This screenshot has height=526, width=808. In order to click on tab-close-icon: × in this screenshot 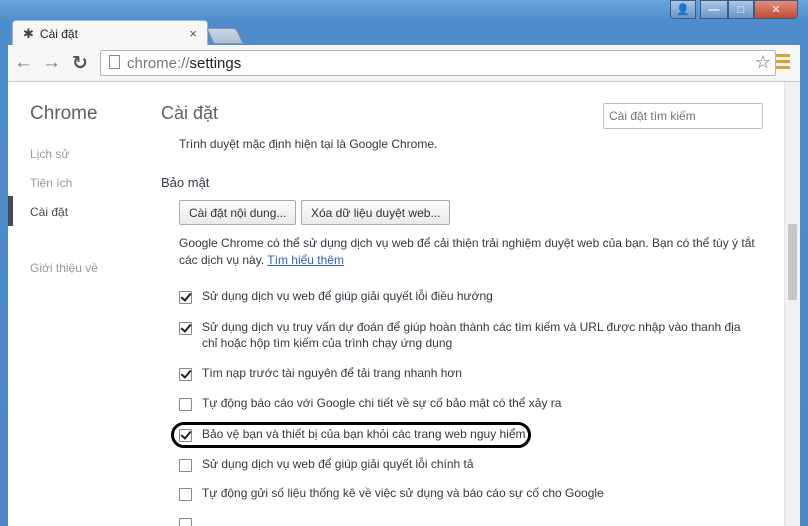, I will do `click(193, 33)`.